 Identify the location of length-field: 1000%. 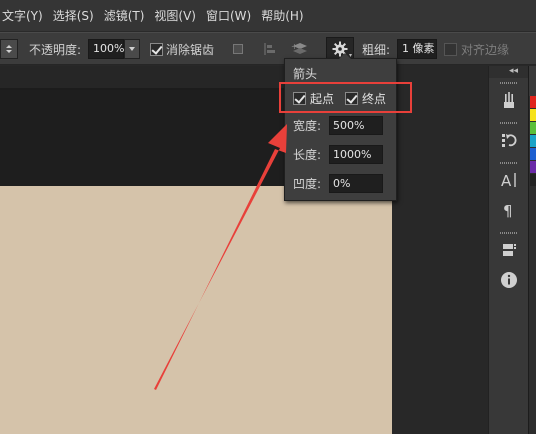
(356, 154).